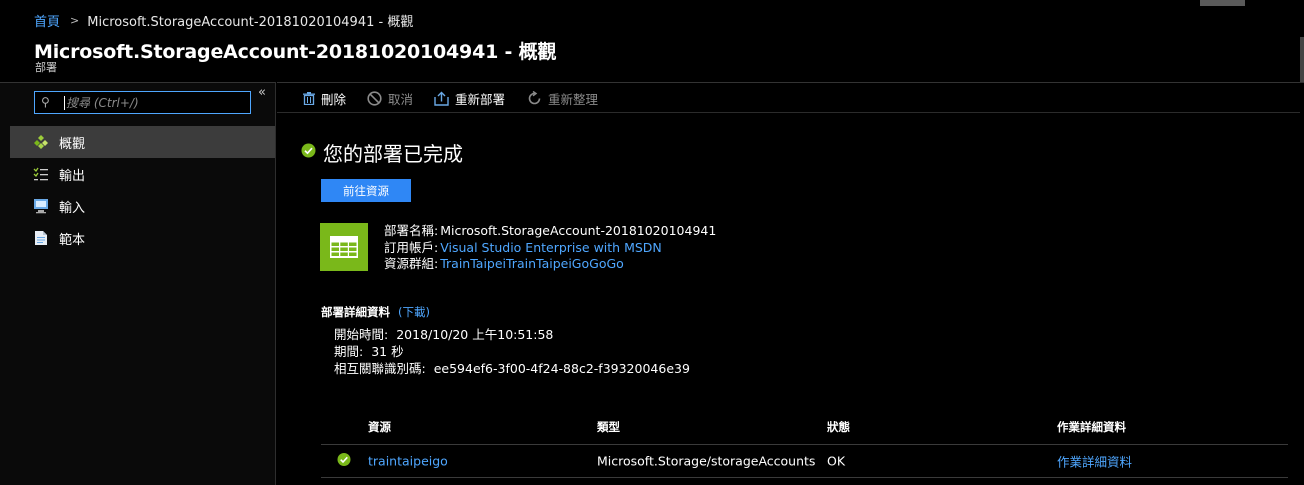  I want to click on outputs-icon, so click(41, 174).